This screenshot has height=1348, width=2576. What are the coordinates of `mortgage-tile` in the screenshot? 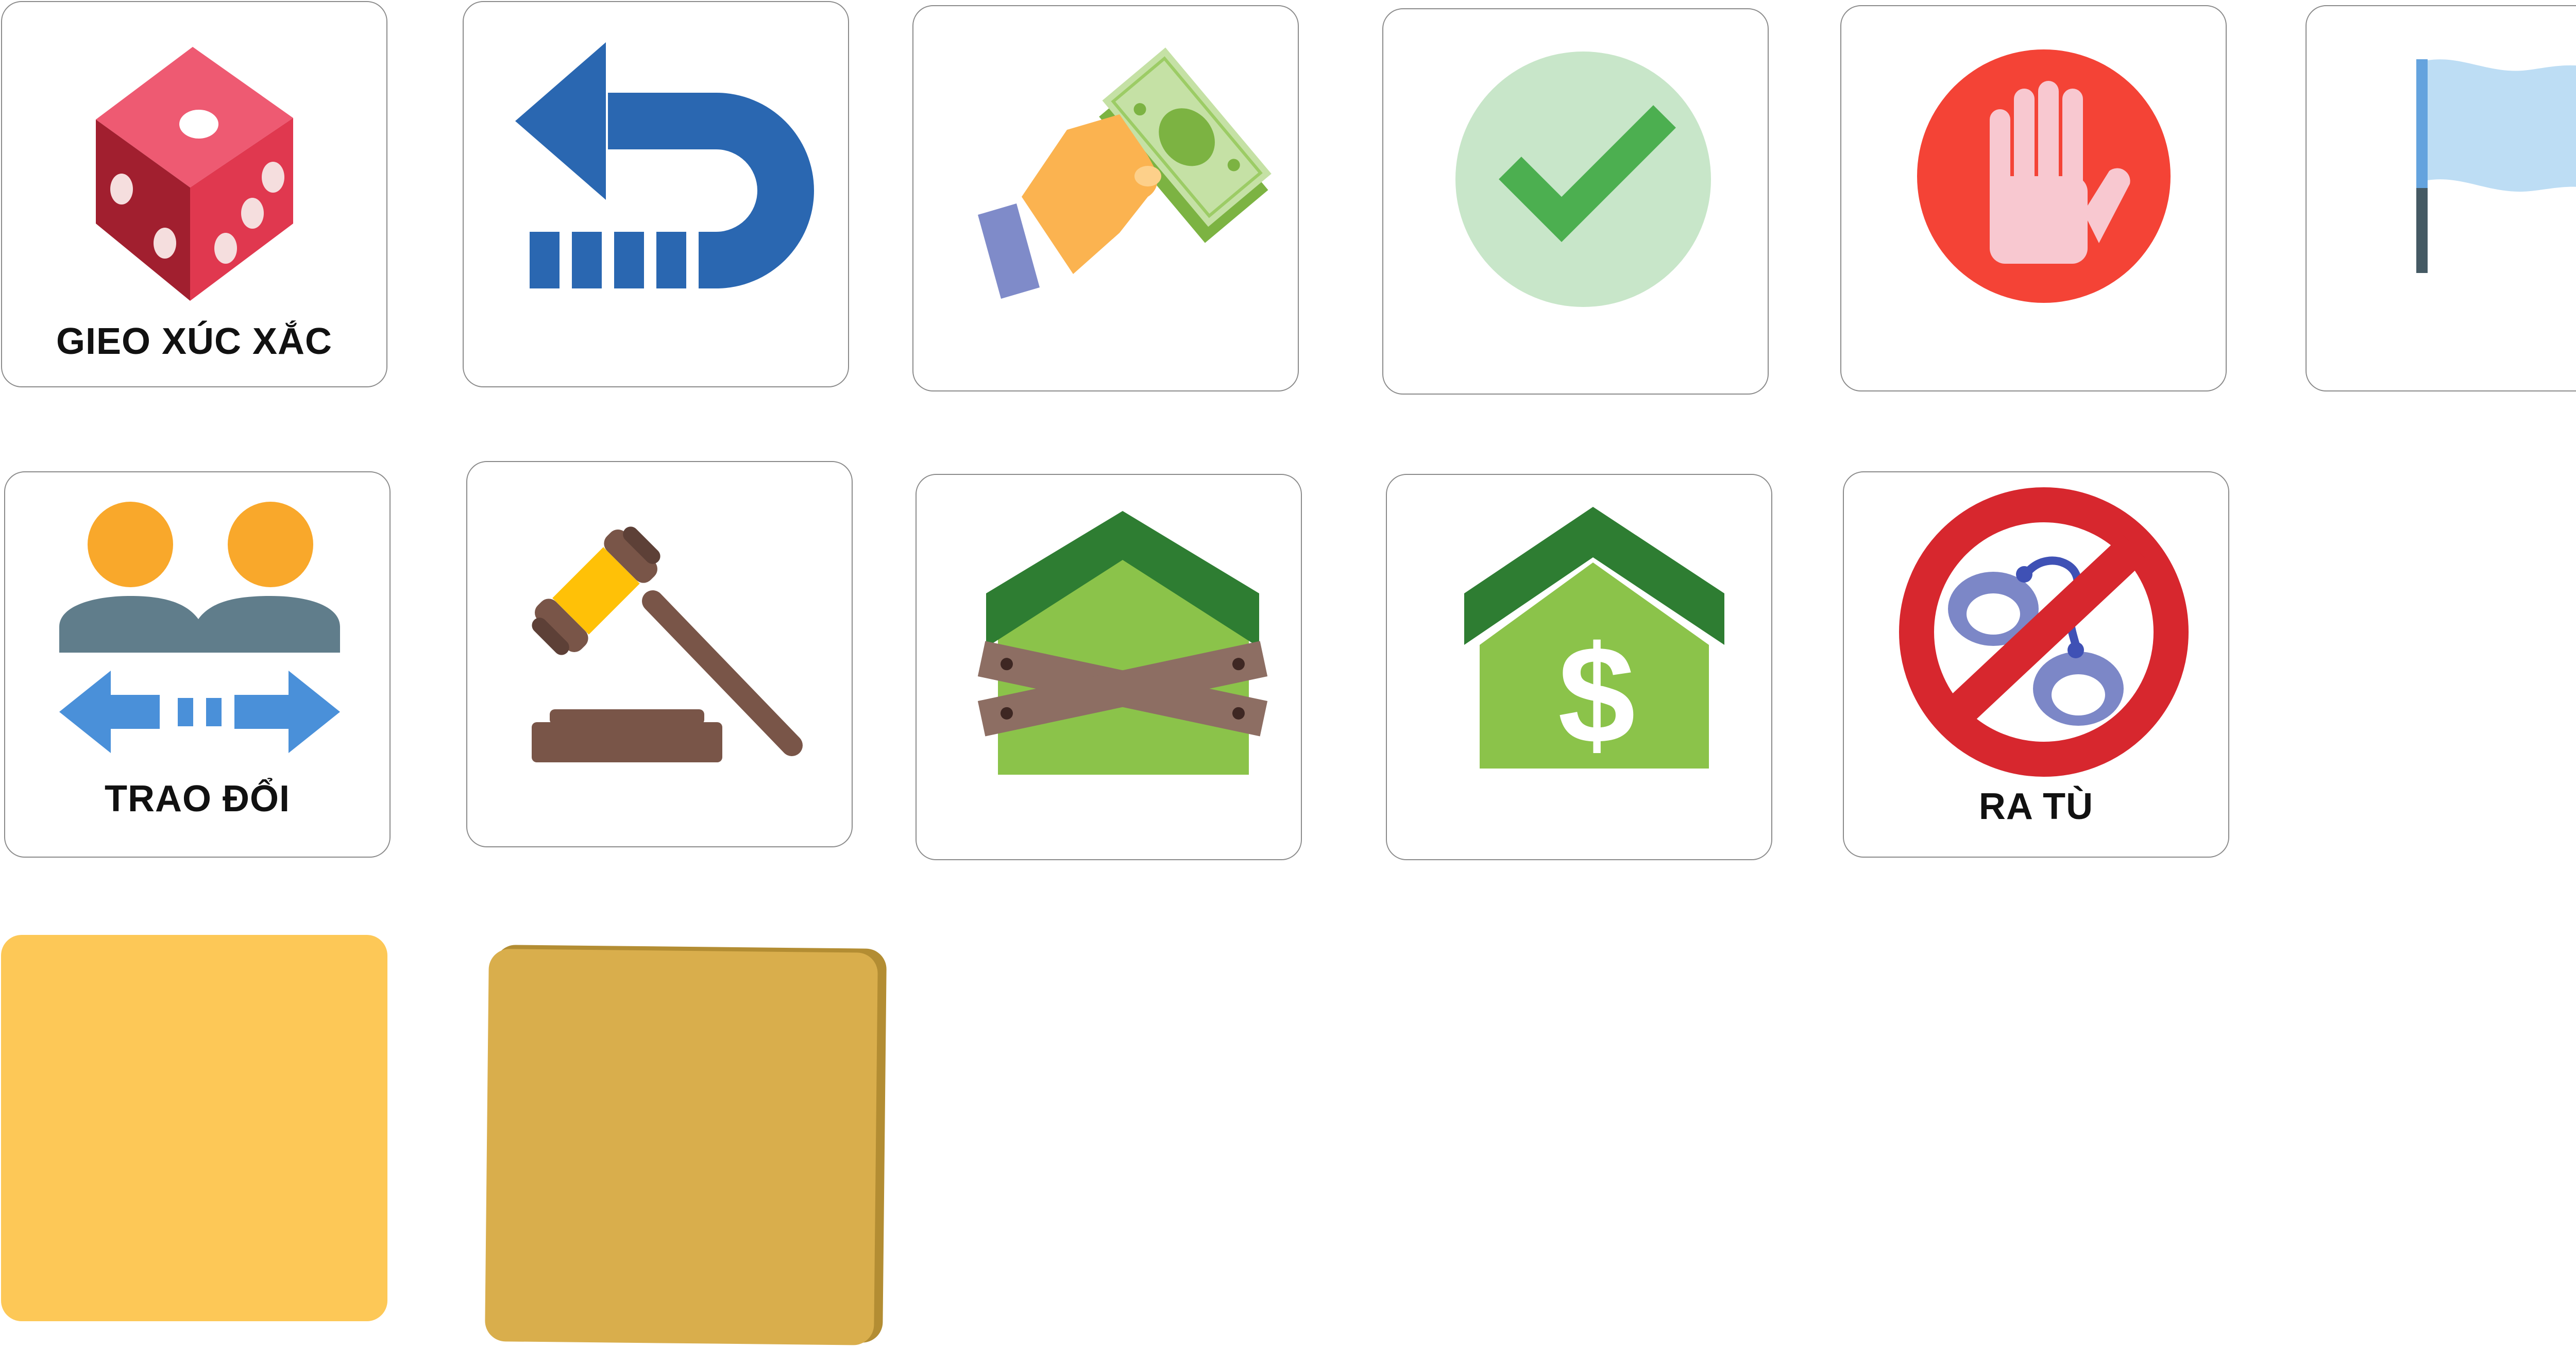 It's located at (1109, 667).